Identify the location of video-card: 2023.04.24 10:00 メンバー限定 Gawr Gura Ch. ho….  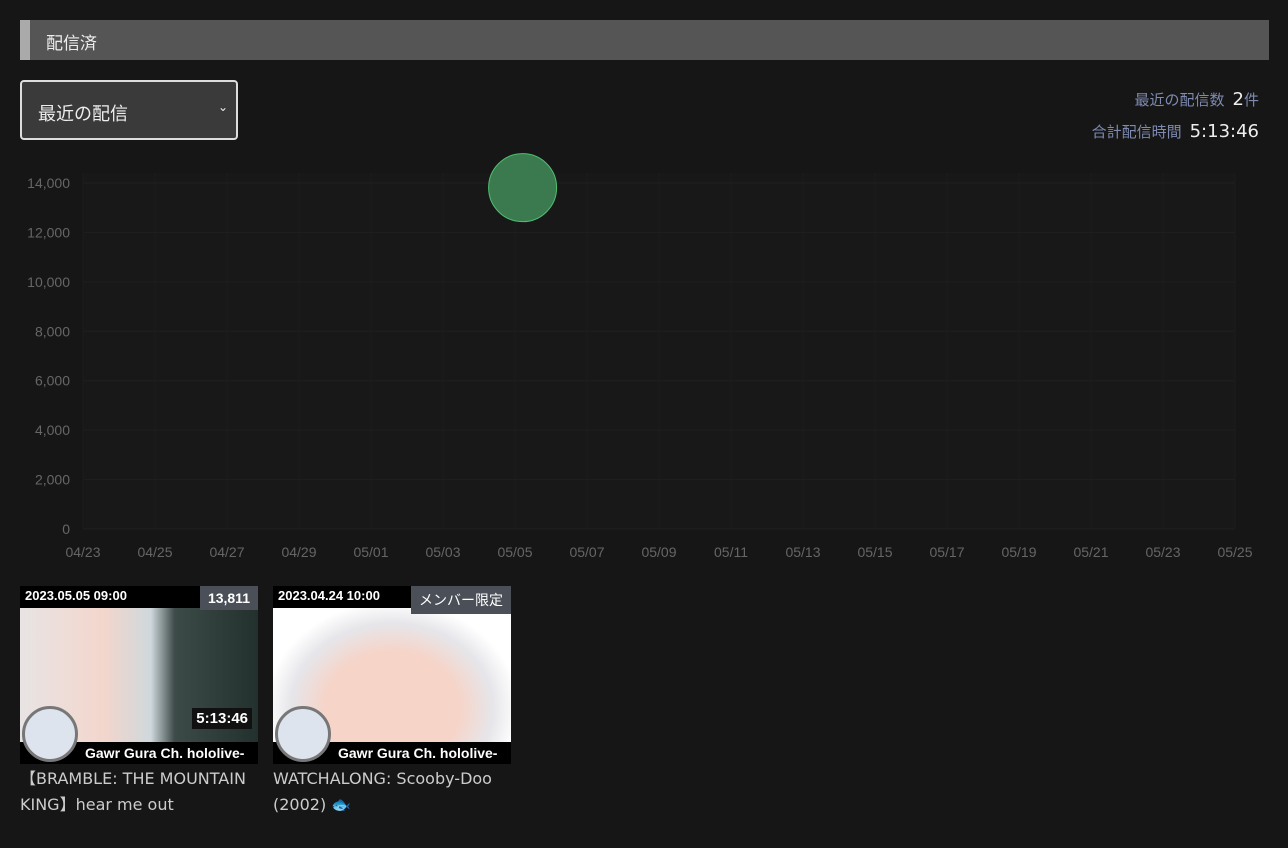
(392, 702).